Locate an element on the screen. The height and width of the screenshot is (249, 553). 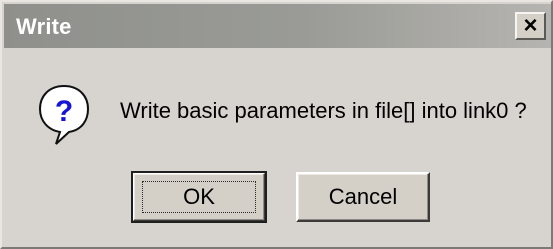
close-button: × is located at coordinates (530, 26).